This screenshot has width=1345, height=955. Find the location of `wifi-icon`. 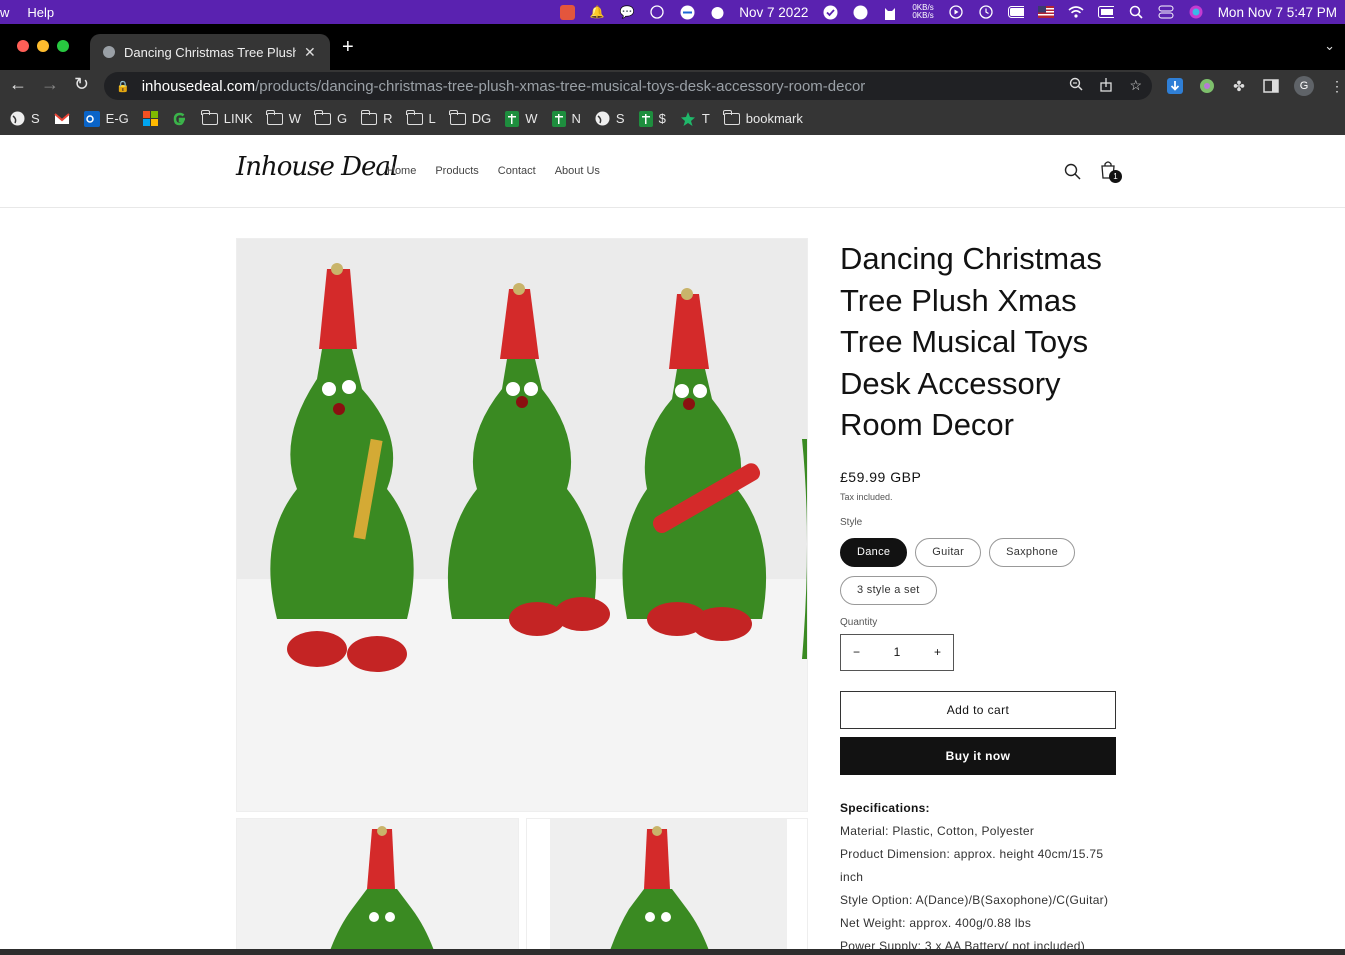

wifi-icon is located at coordinates (1076, 12).